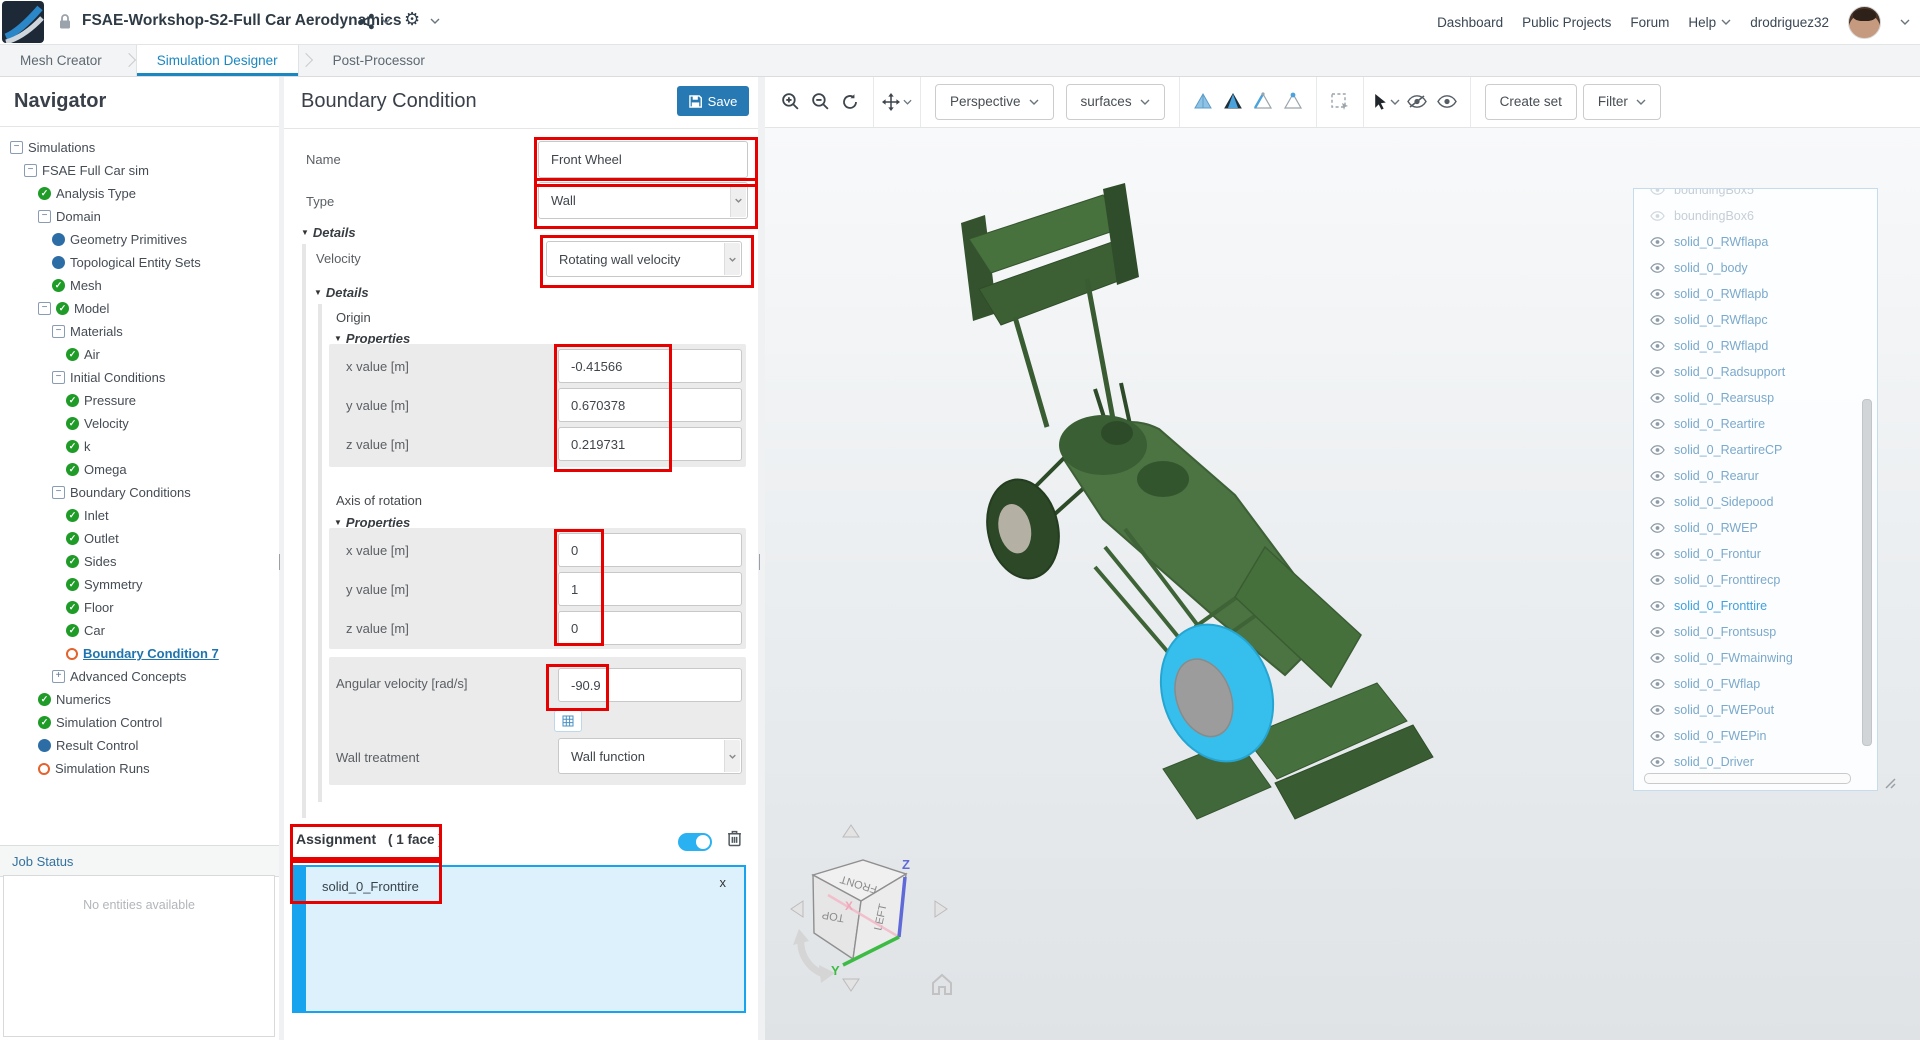 The height and width of the screenshot is (1040, 1920). Describe the element at coordinates (87, 446) in the screenshot. I see `tree-item-label: k` at that location.